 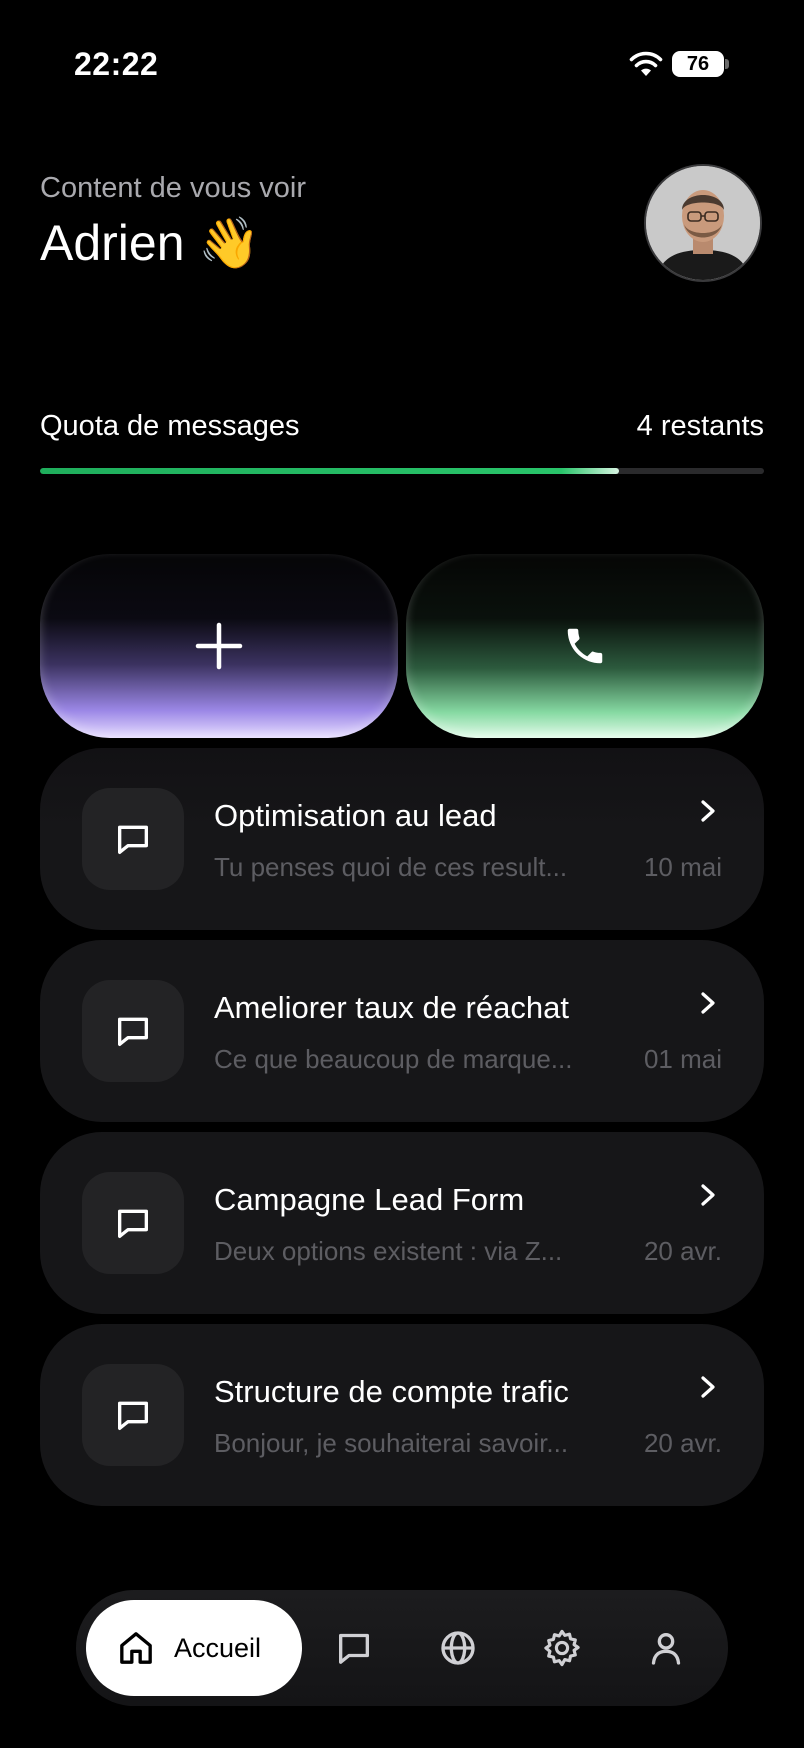 I want to click on globe-icon, so click(x=458, y=1648).